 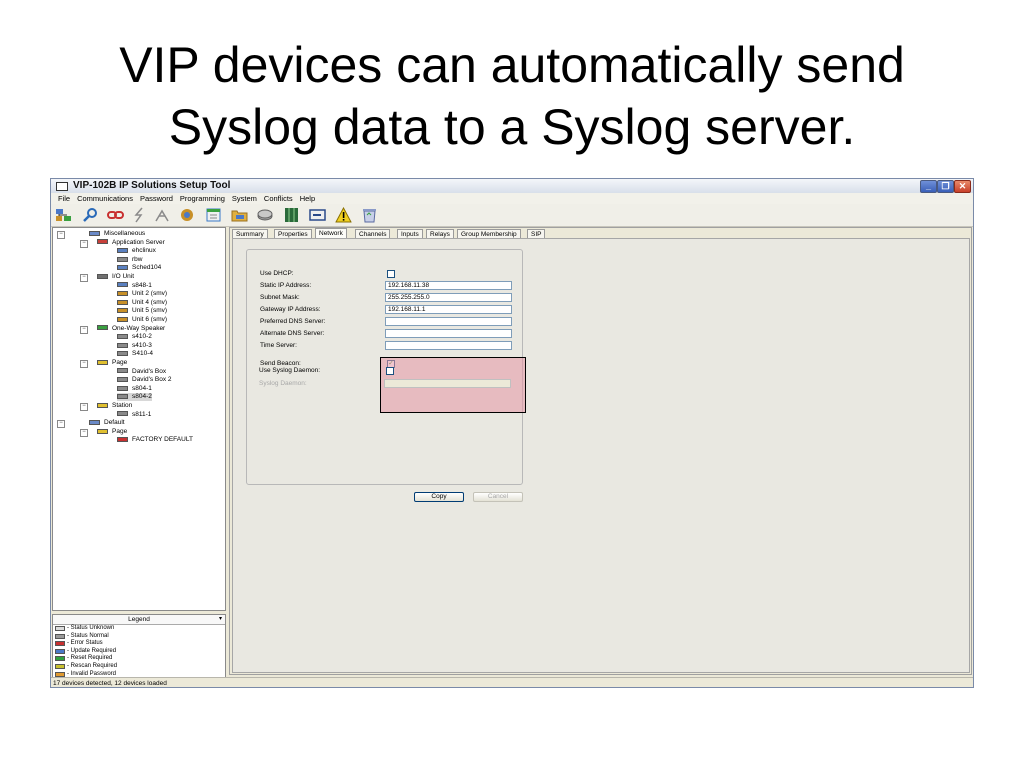 I want to click on tree-item: One-Way Speaker, so click(x=131, y=329).